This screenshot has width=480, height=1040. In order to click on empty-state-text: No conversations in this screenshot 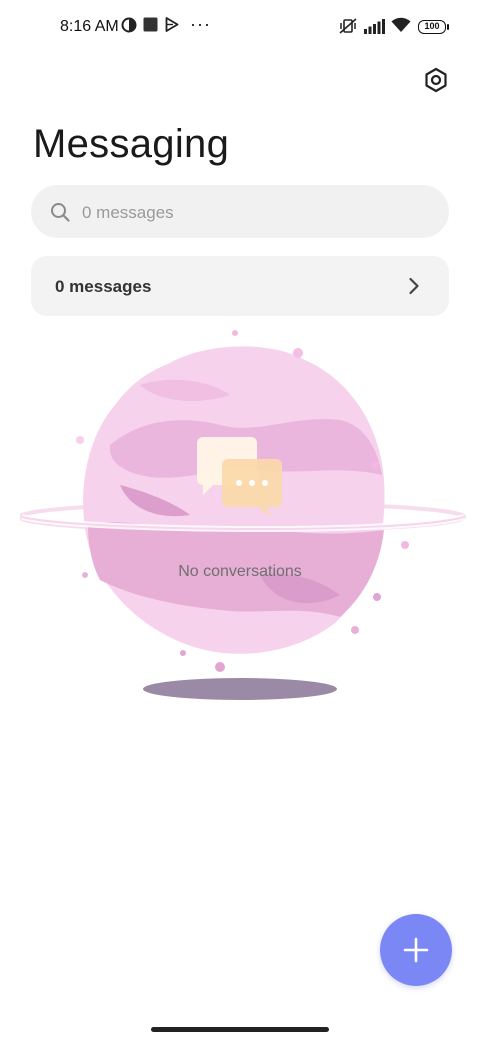, I will do `click(240, 571)`.